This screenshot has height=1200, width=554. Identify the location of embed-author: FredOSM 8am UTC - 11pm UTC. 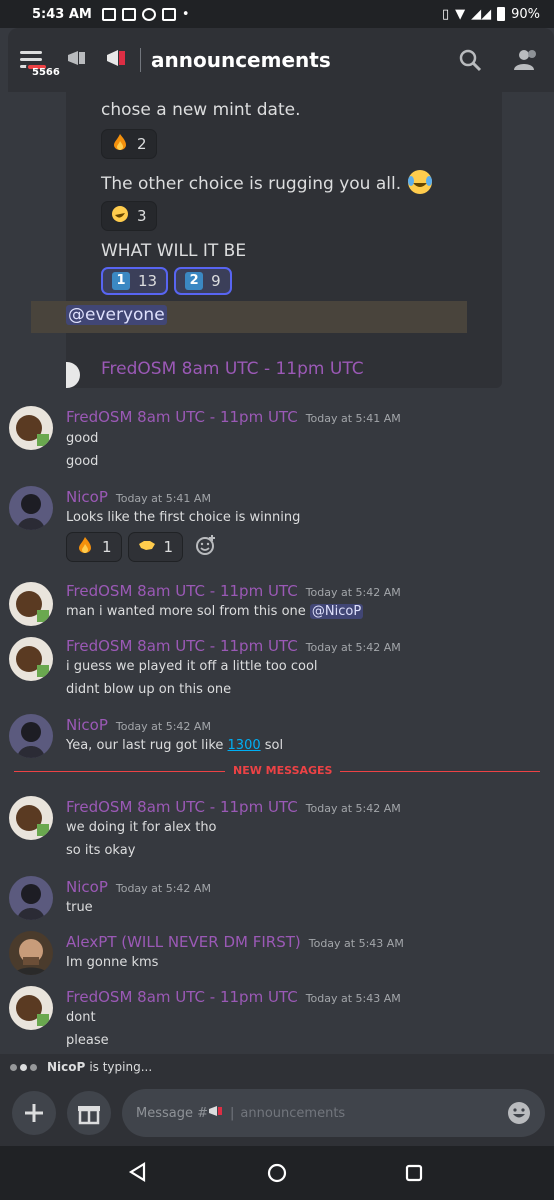
(232, 369).